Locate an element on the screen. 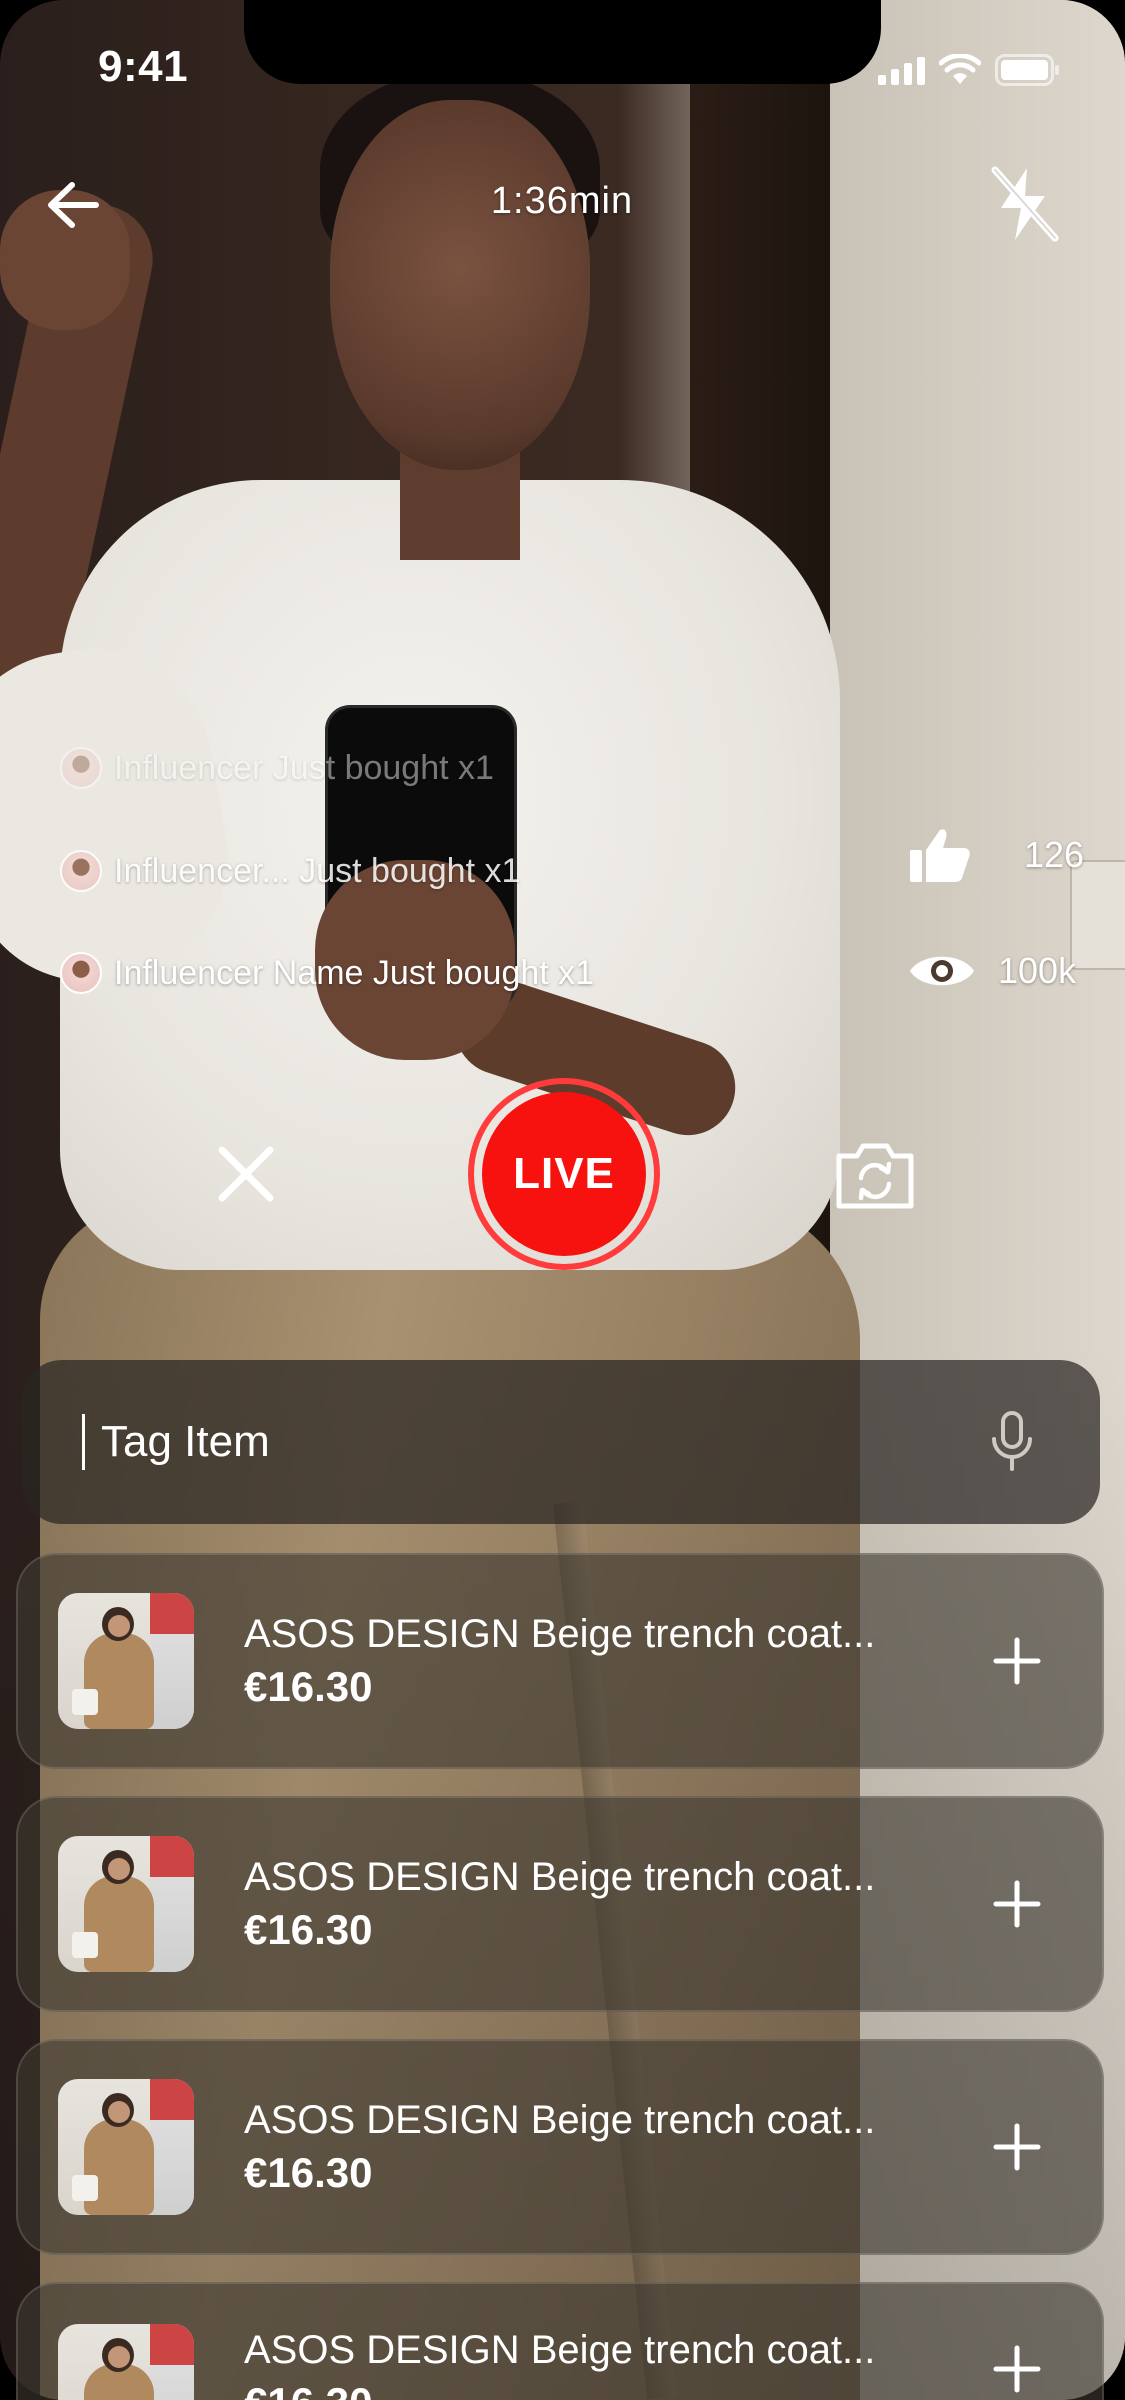 The image size is (1125, 2400). status-icons is located at coordinates (969, 70).